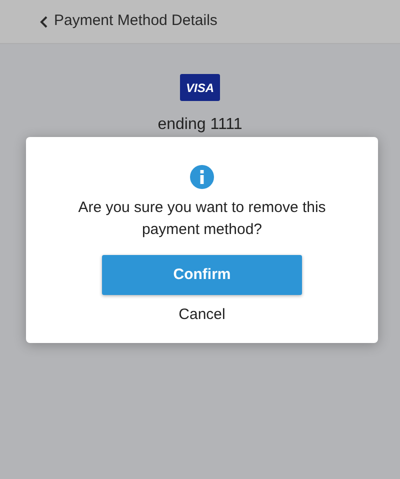 This screenshot has height=479, width=400. Describe the element at coordinates (44, 22) in the screenshot. I see `back-icon` at that location.